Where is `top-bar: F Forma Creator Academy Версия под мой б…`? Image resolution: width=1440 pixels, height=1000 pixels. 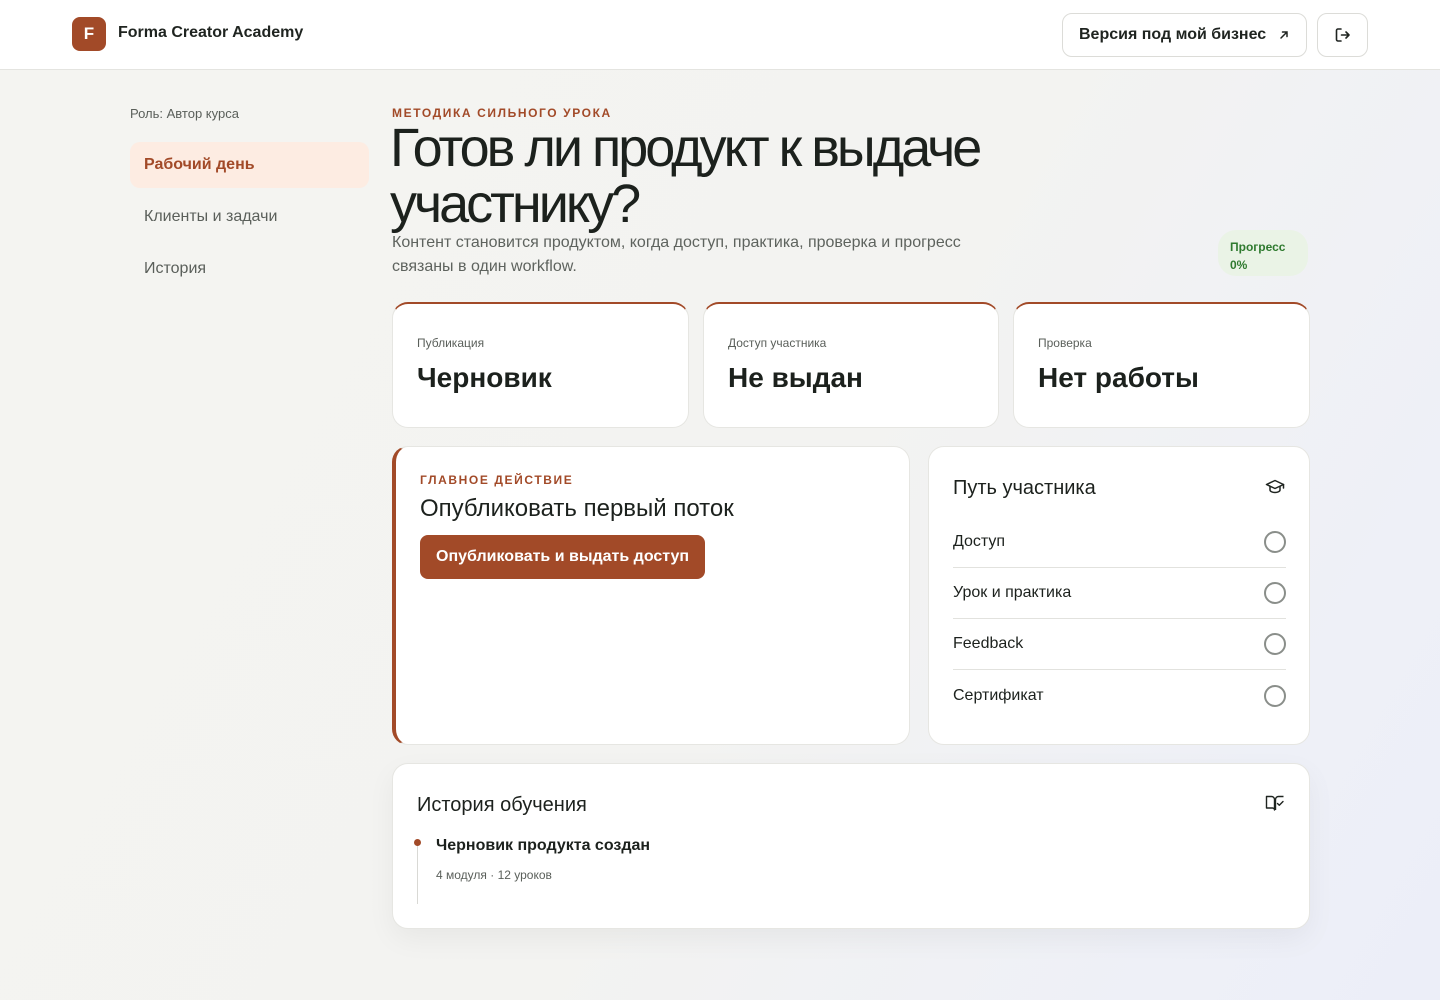
top-bar: F Forma Creator Academy Версия под мой б… is located at coordinates (720, 35).